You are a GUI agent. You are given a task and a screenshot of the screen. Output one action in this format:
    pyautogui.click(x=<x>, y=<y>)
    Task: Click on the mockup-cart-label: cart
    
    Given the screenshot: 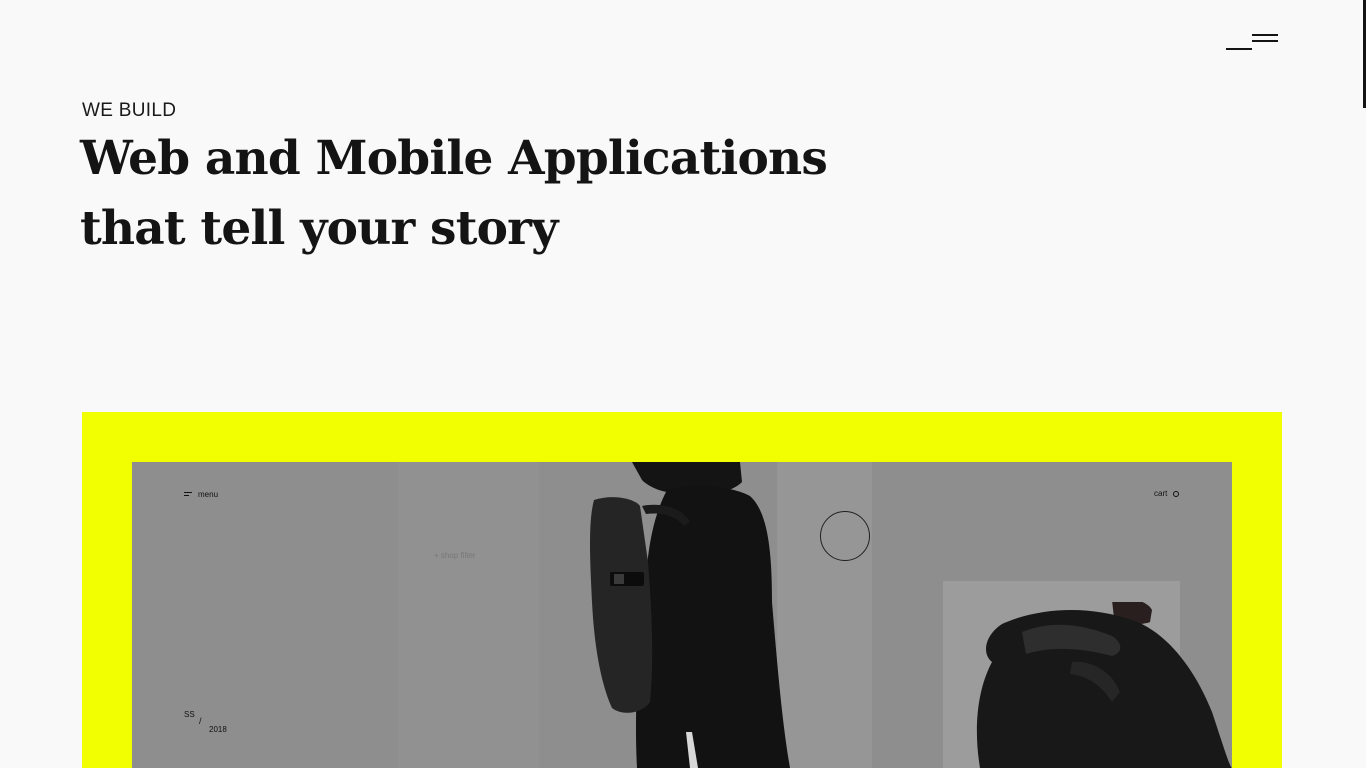 What is the action you would take?
    pyautogui.click(x=1161, y=493)
    